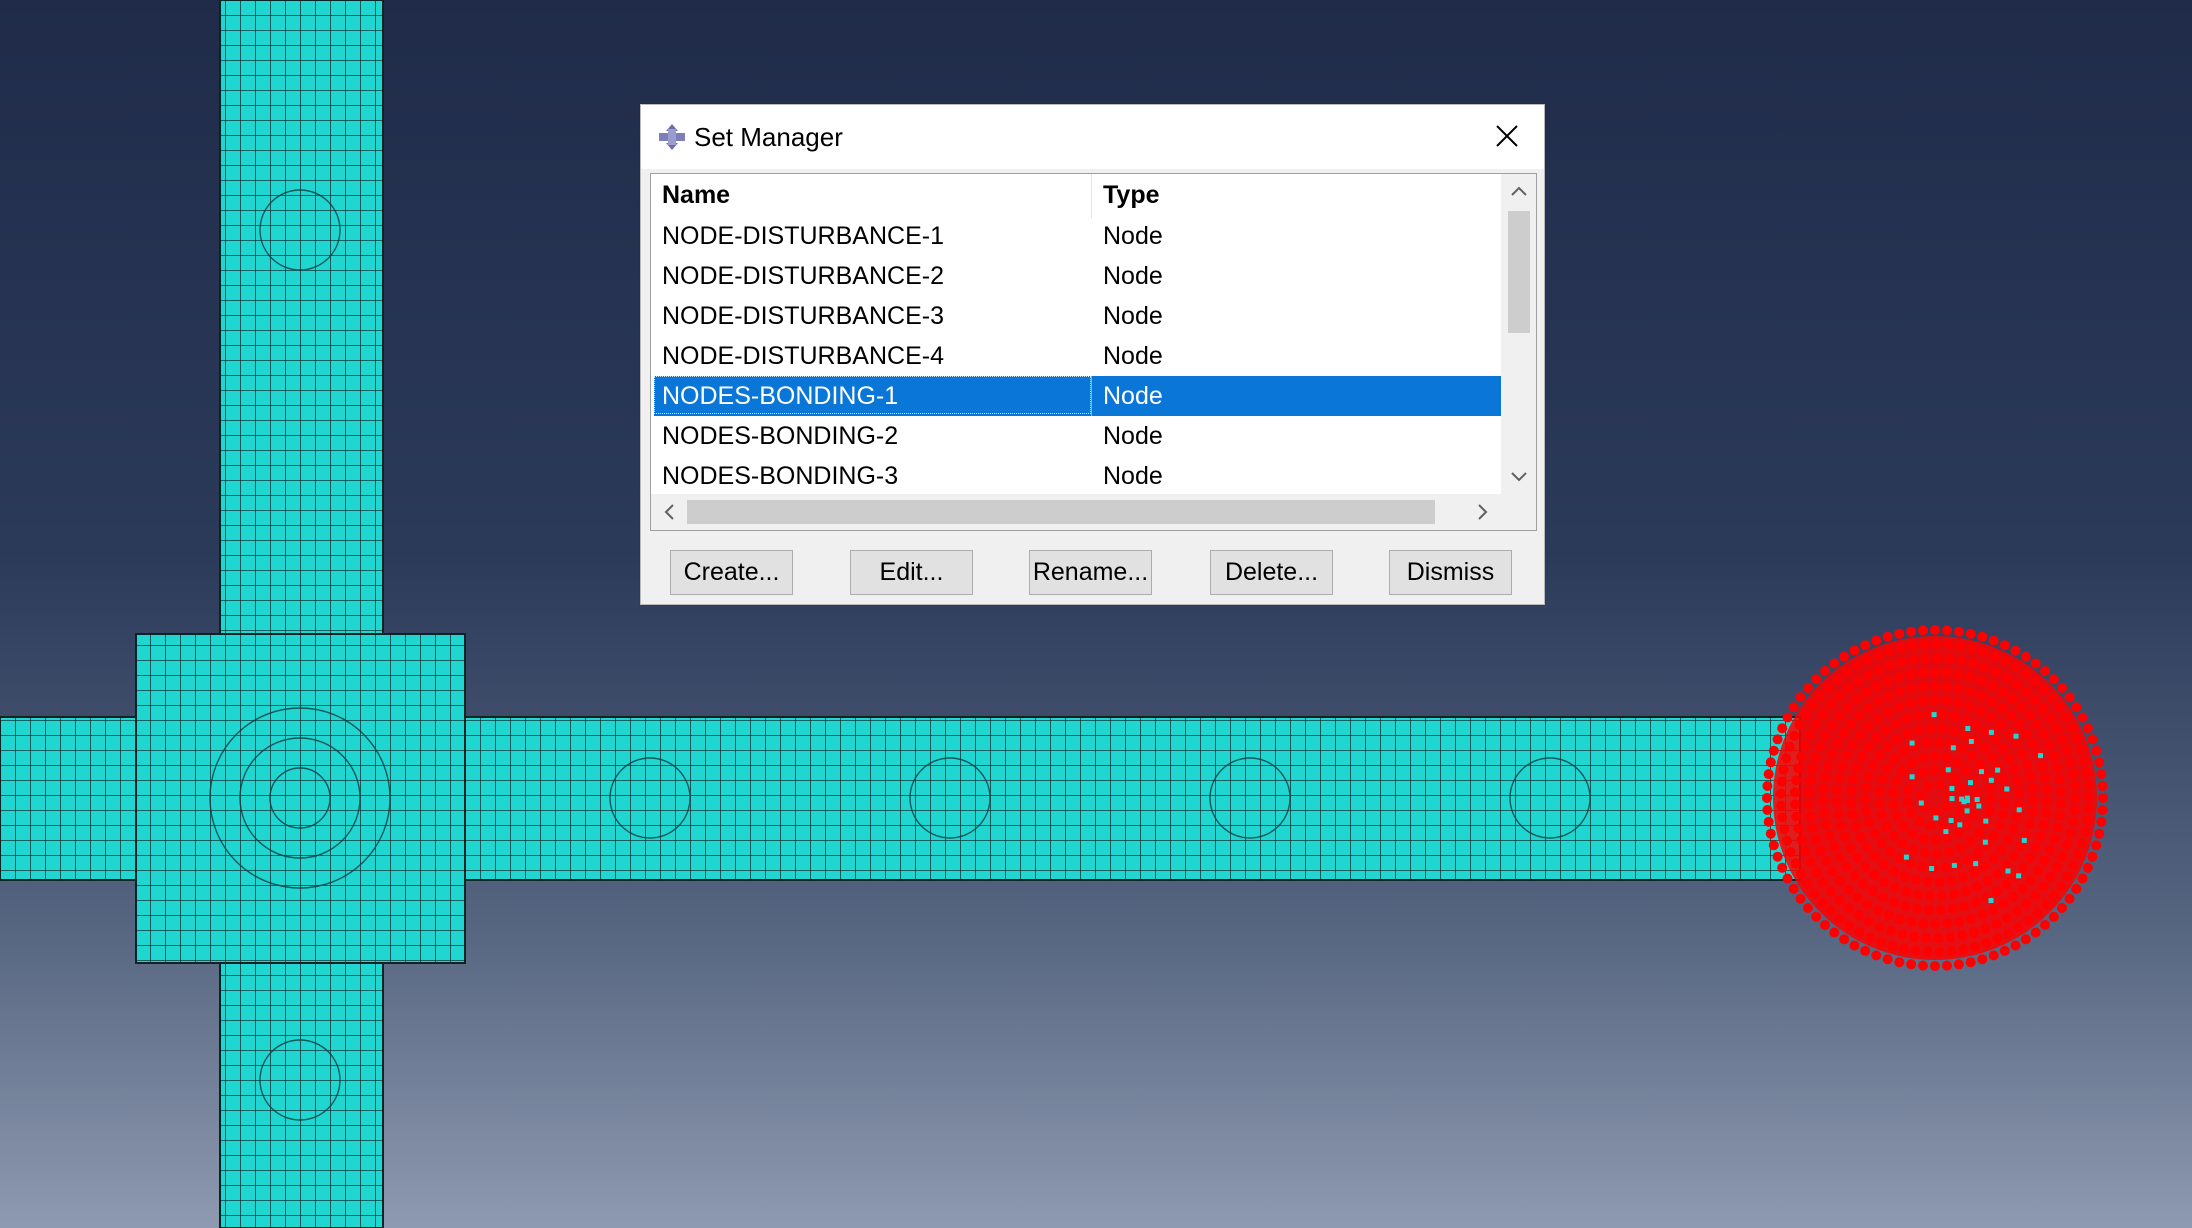  Describe the element at coordinates (1076, 236) in the screenshot. I see `table-row: NODE-DISTURBANCE-1 Node` at that location.